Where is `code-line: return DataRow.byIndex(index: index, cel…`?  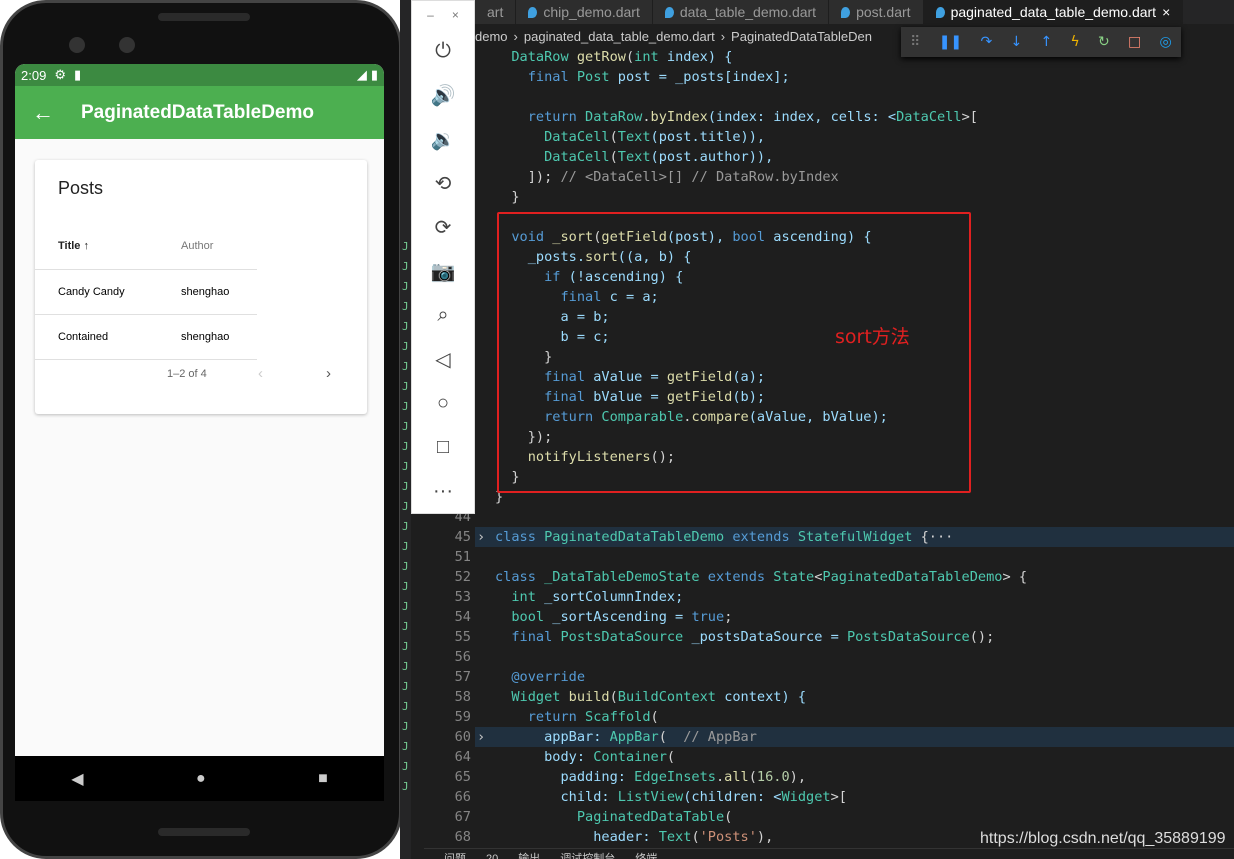
code-line: return DataRow.byIndex(index: index, cel… is located at coordinates (822, 117).